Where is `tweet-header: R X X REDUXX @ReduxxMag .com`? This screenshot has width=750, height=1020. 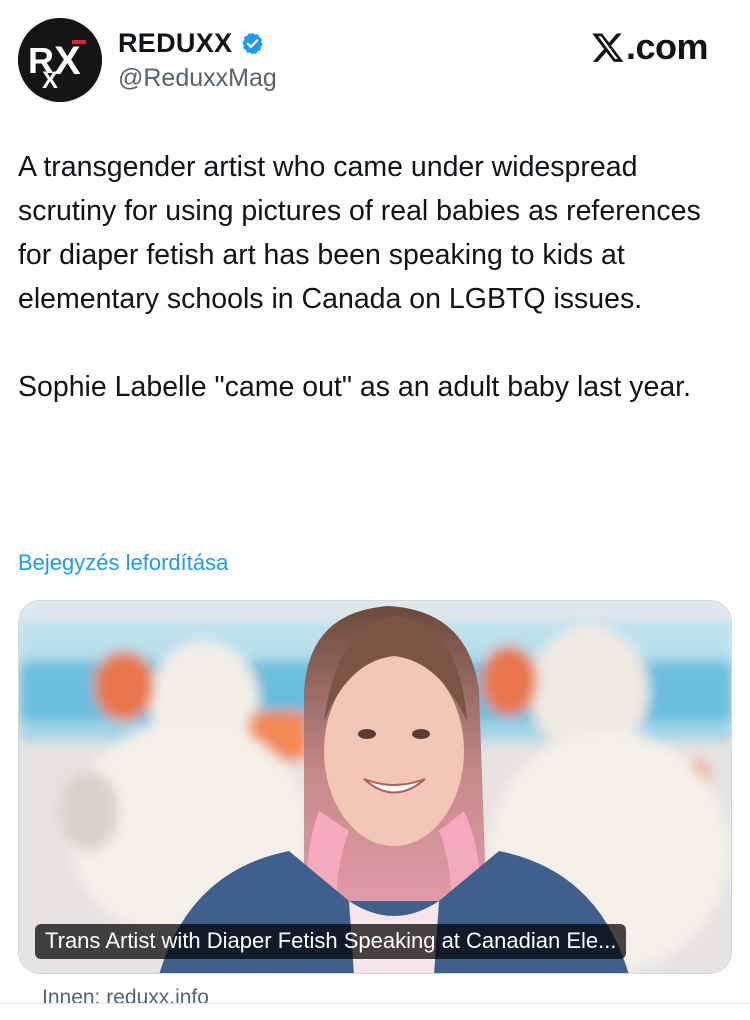 tweet-header: R X X REDUXX @ReduxxMag .com is located at coordinates (375, 60).